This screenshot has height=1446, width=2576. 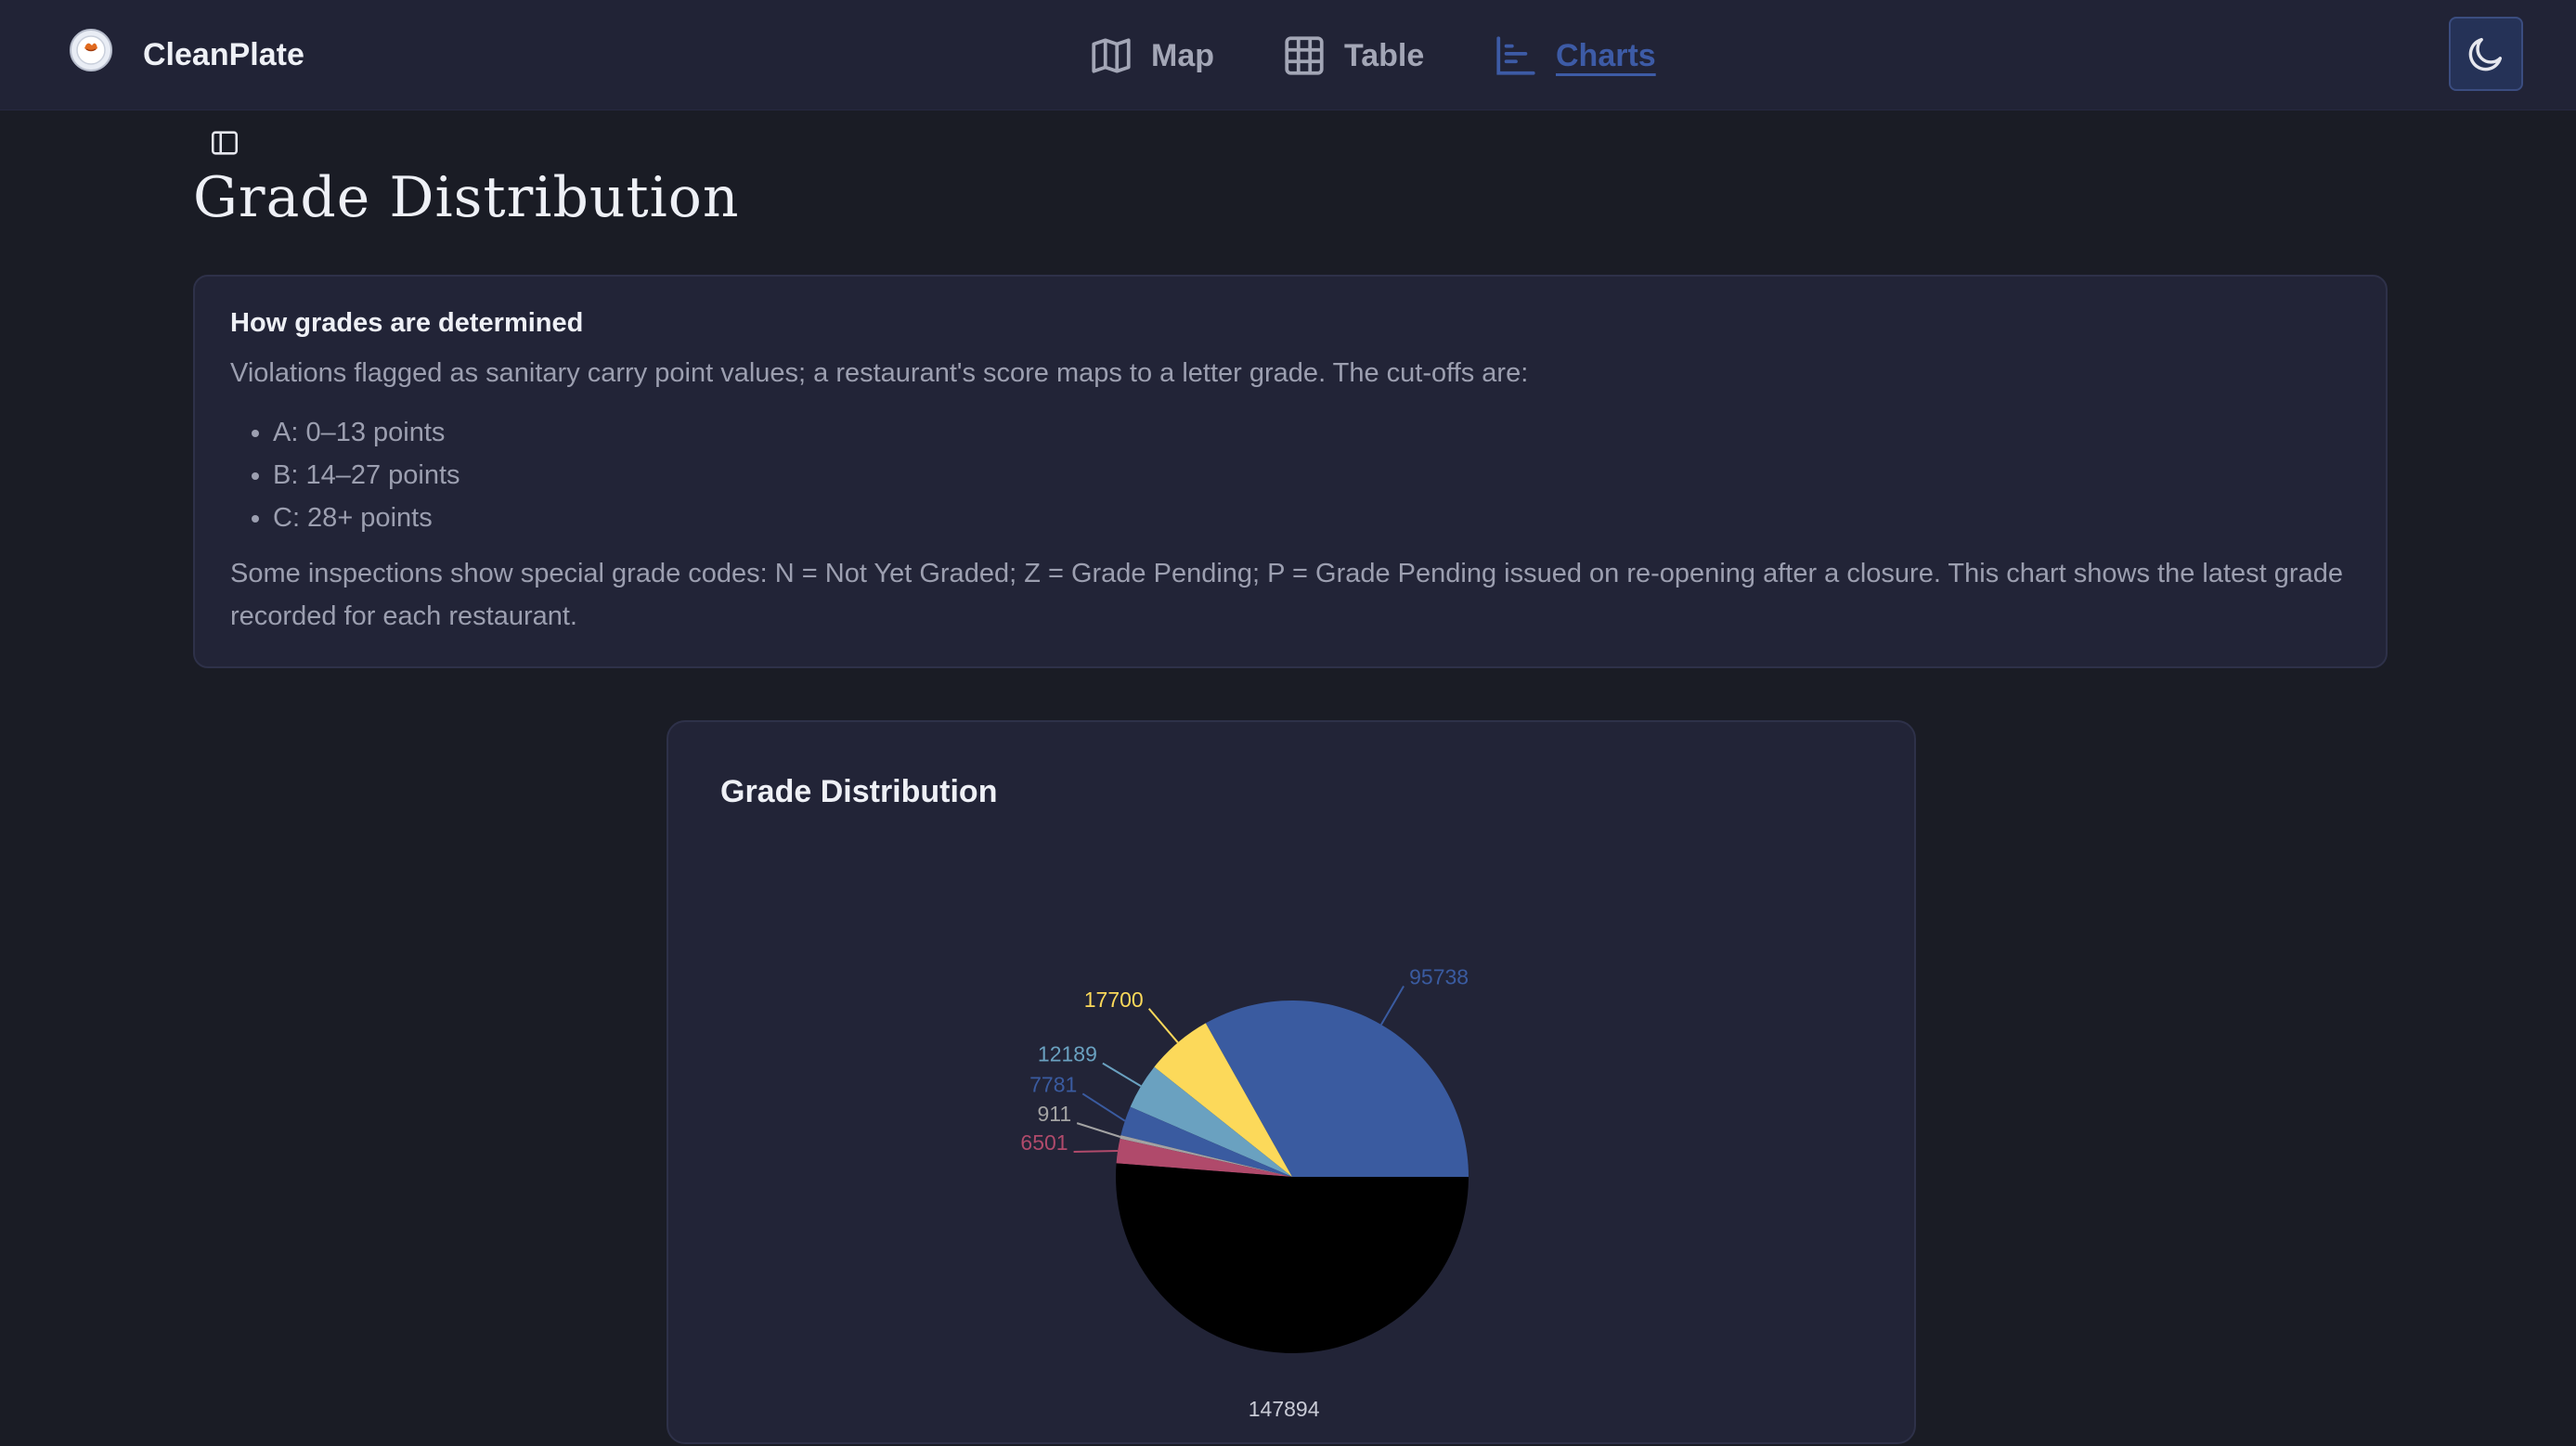 What do you see at coordinates (1044, 1142) in the screenshot?
I see `pie-slice-label: 6501` at bounding box center [1044, 1142].